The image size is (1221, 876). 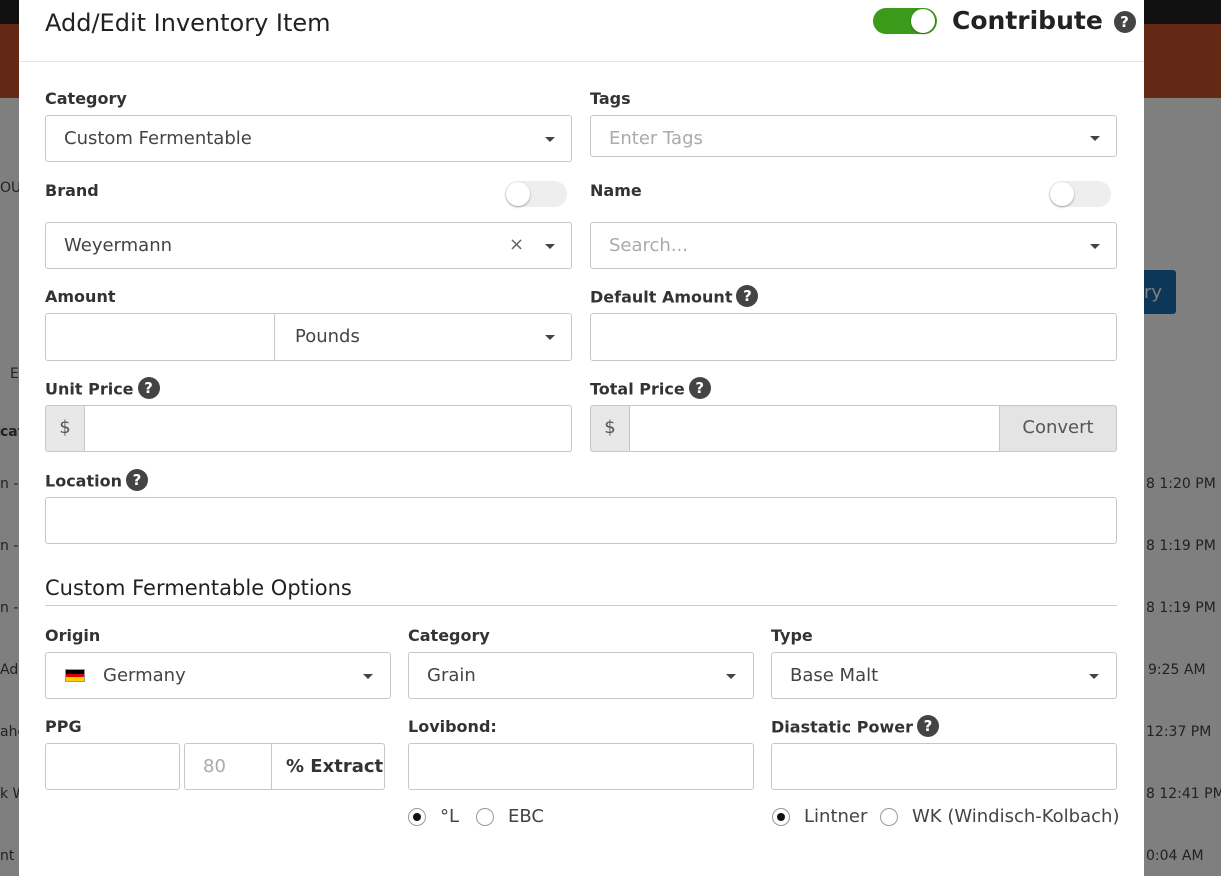 What do you see at coordinates (610, 98) in the screenshot?
I see `tags-label: Tags` at bounding box center [610, 98].